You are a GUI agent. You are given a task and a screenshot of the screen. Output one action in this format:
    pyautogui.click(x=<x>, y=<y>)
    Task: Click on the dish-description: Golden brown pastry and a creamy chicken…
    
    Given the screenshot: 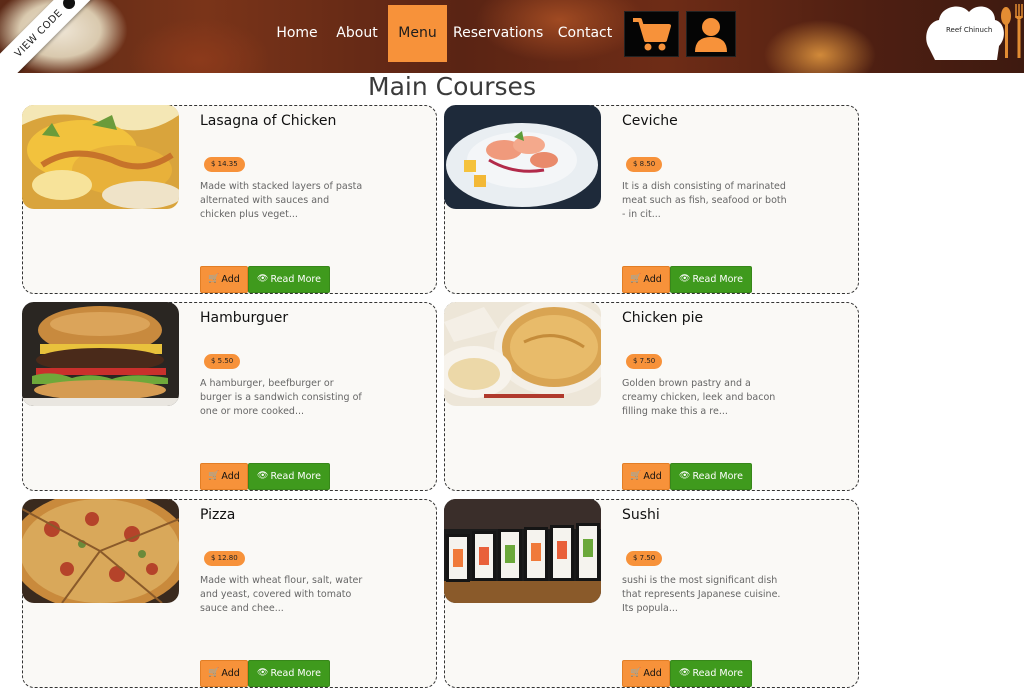 What is the action you would take?
    pyautogui.click(x=699, y=397)
    